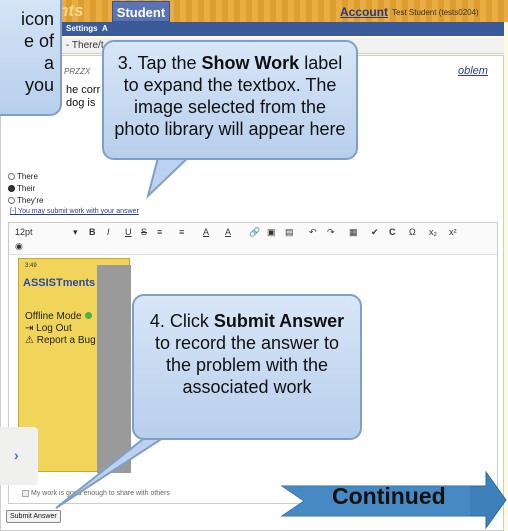  What do you see at coordinates (353, 232) in the screenshot?
I see `table-icon: ▦` at bounding box center [353, 232].